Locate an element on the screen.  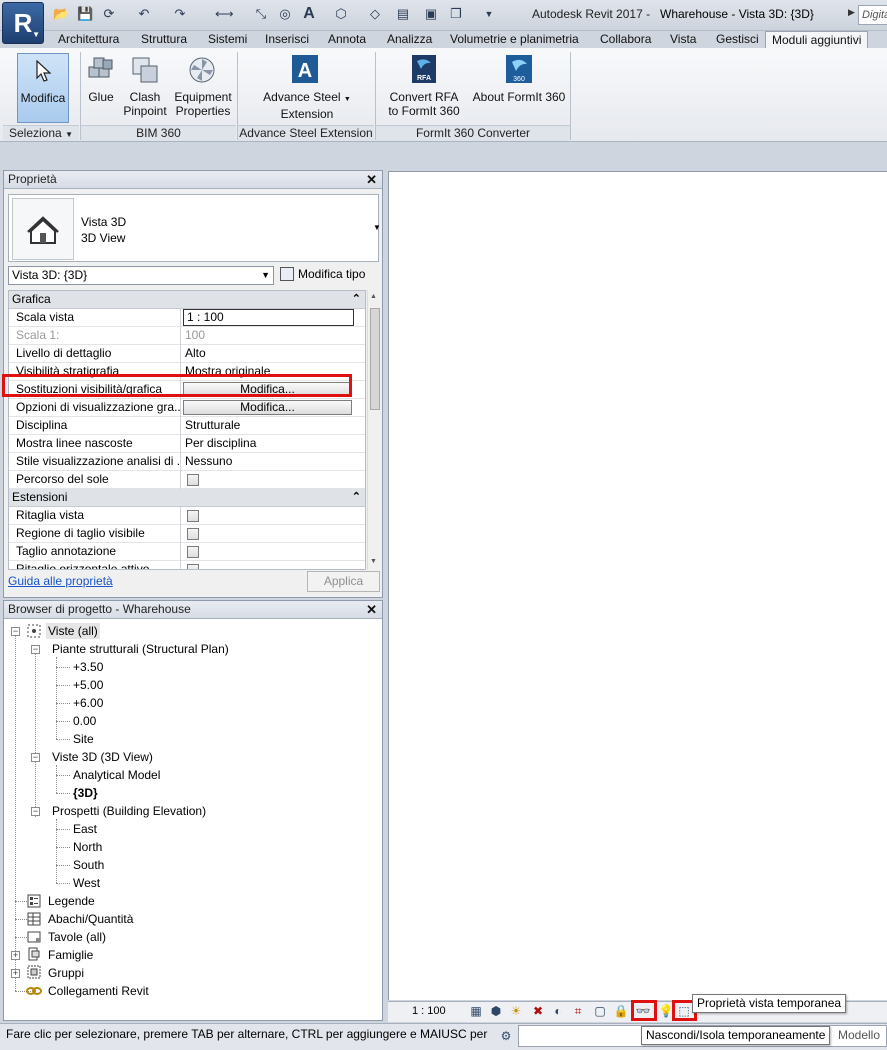
prop-row: Livello di dettaglio Alto is located at coordinates (187, 354).